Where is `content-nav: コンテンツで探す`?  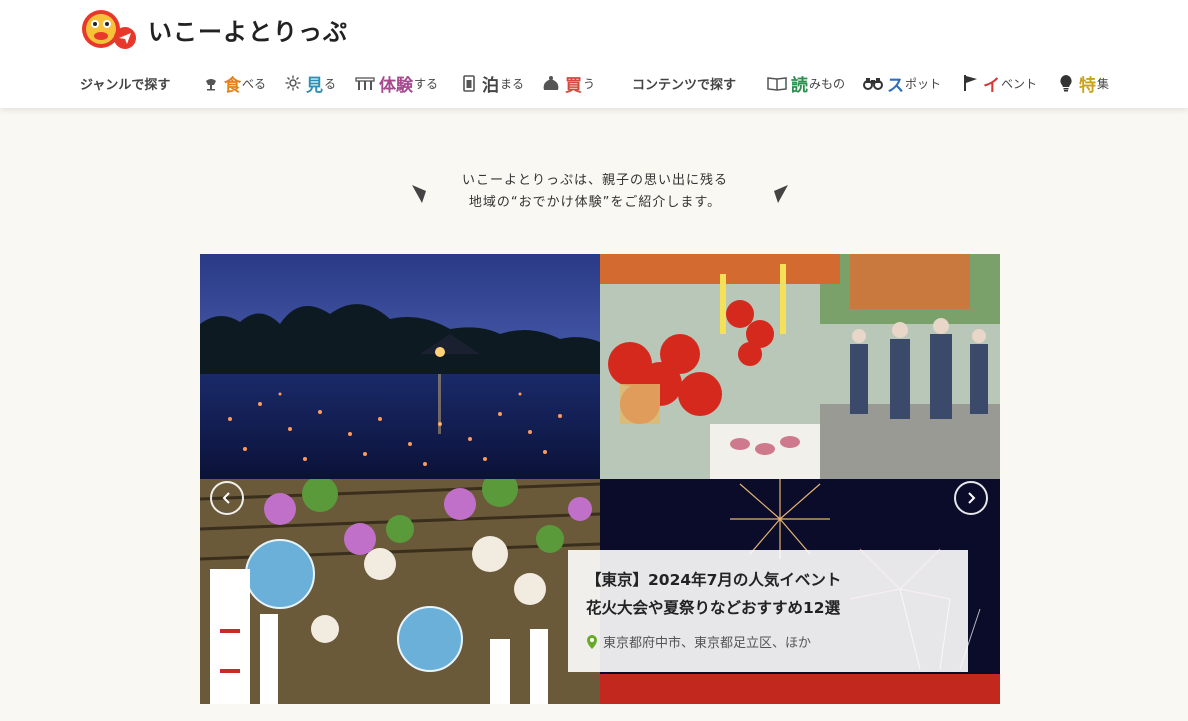
content-nav: コンテンツで探す is located at coordinates (684, 83).